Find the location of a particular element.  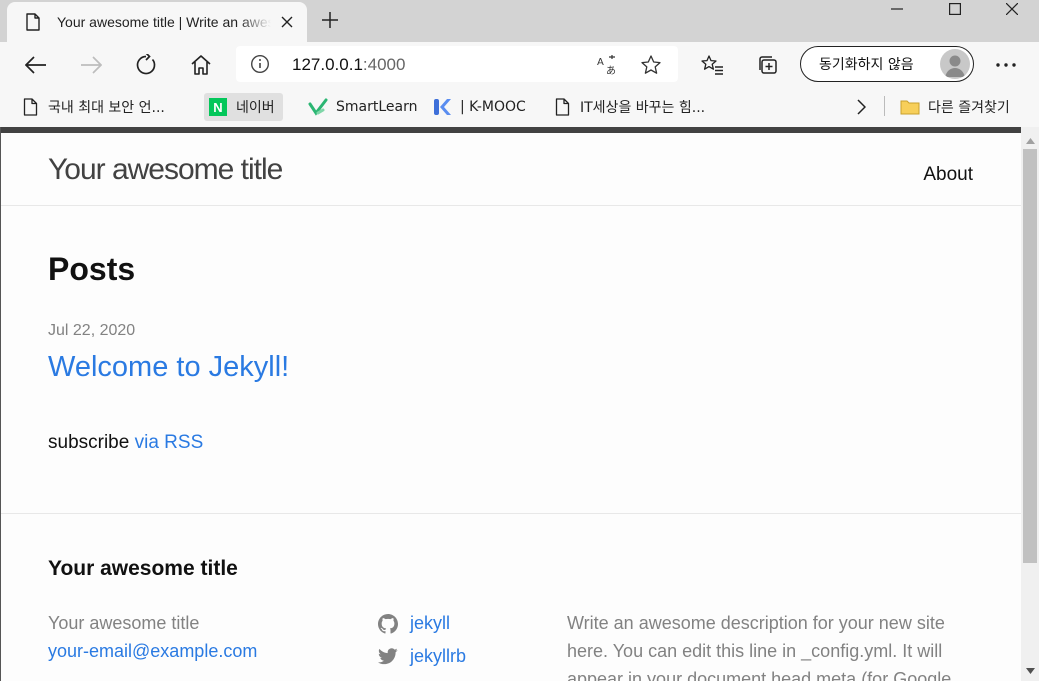

bookmark-item: | K-MOOC is located at coordinates (479, 107).